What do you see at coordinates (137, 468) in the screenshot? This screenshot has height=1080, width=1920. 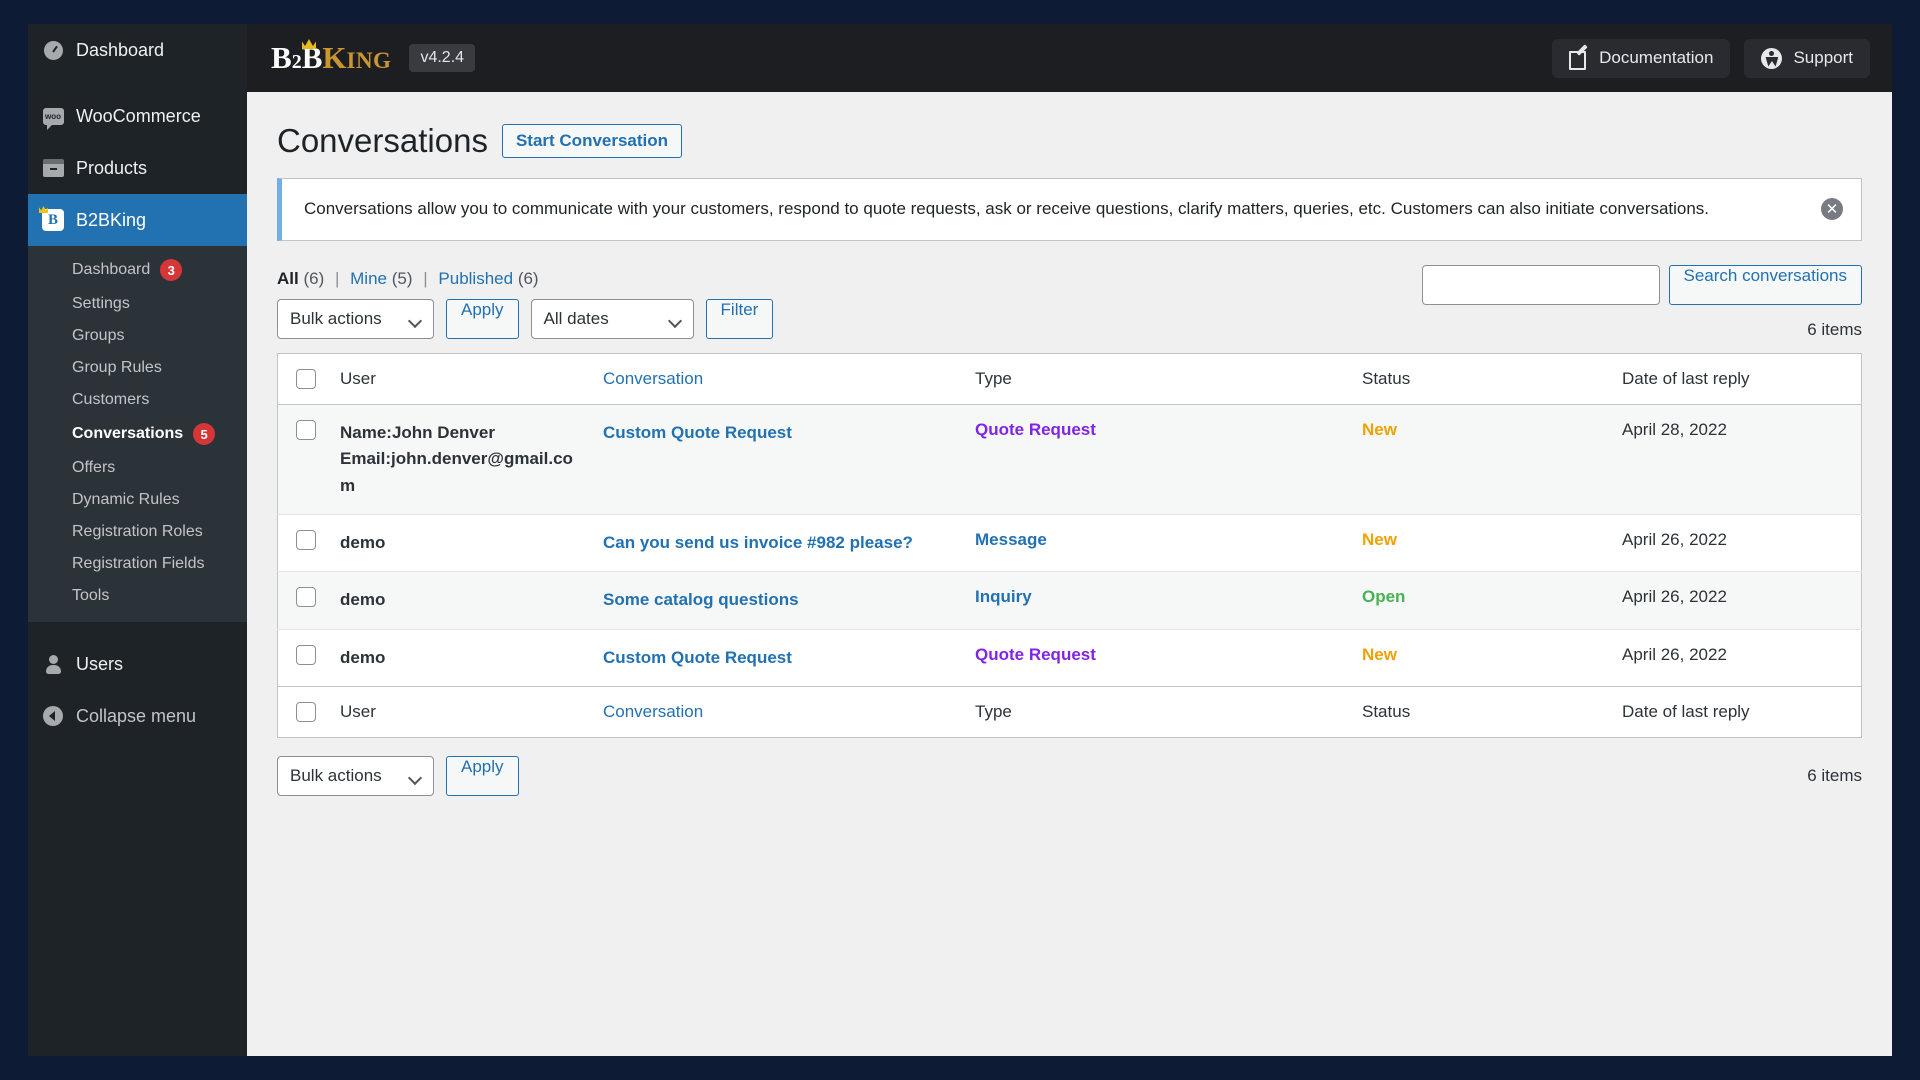 I see `submenu-item-offers: Offers` at bounding box center [137, 468].